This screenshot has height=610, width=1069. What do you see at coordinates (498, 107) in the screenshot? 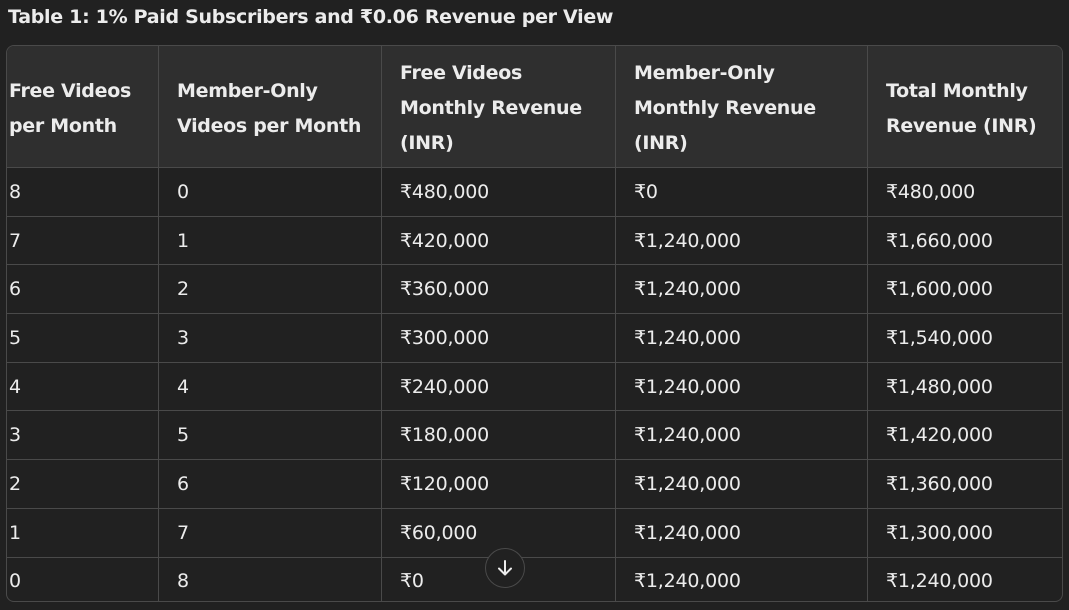
I see `column-header-free-revenue: Free Videos Monthly Revenue (INR)` at bounding box center [498, 107].